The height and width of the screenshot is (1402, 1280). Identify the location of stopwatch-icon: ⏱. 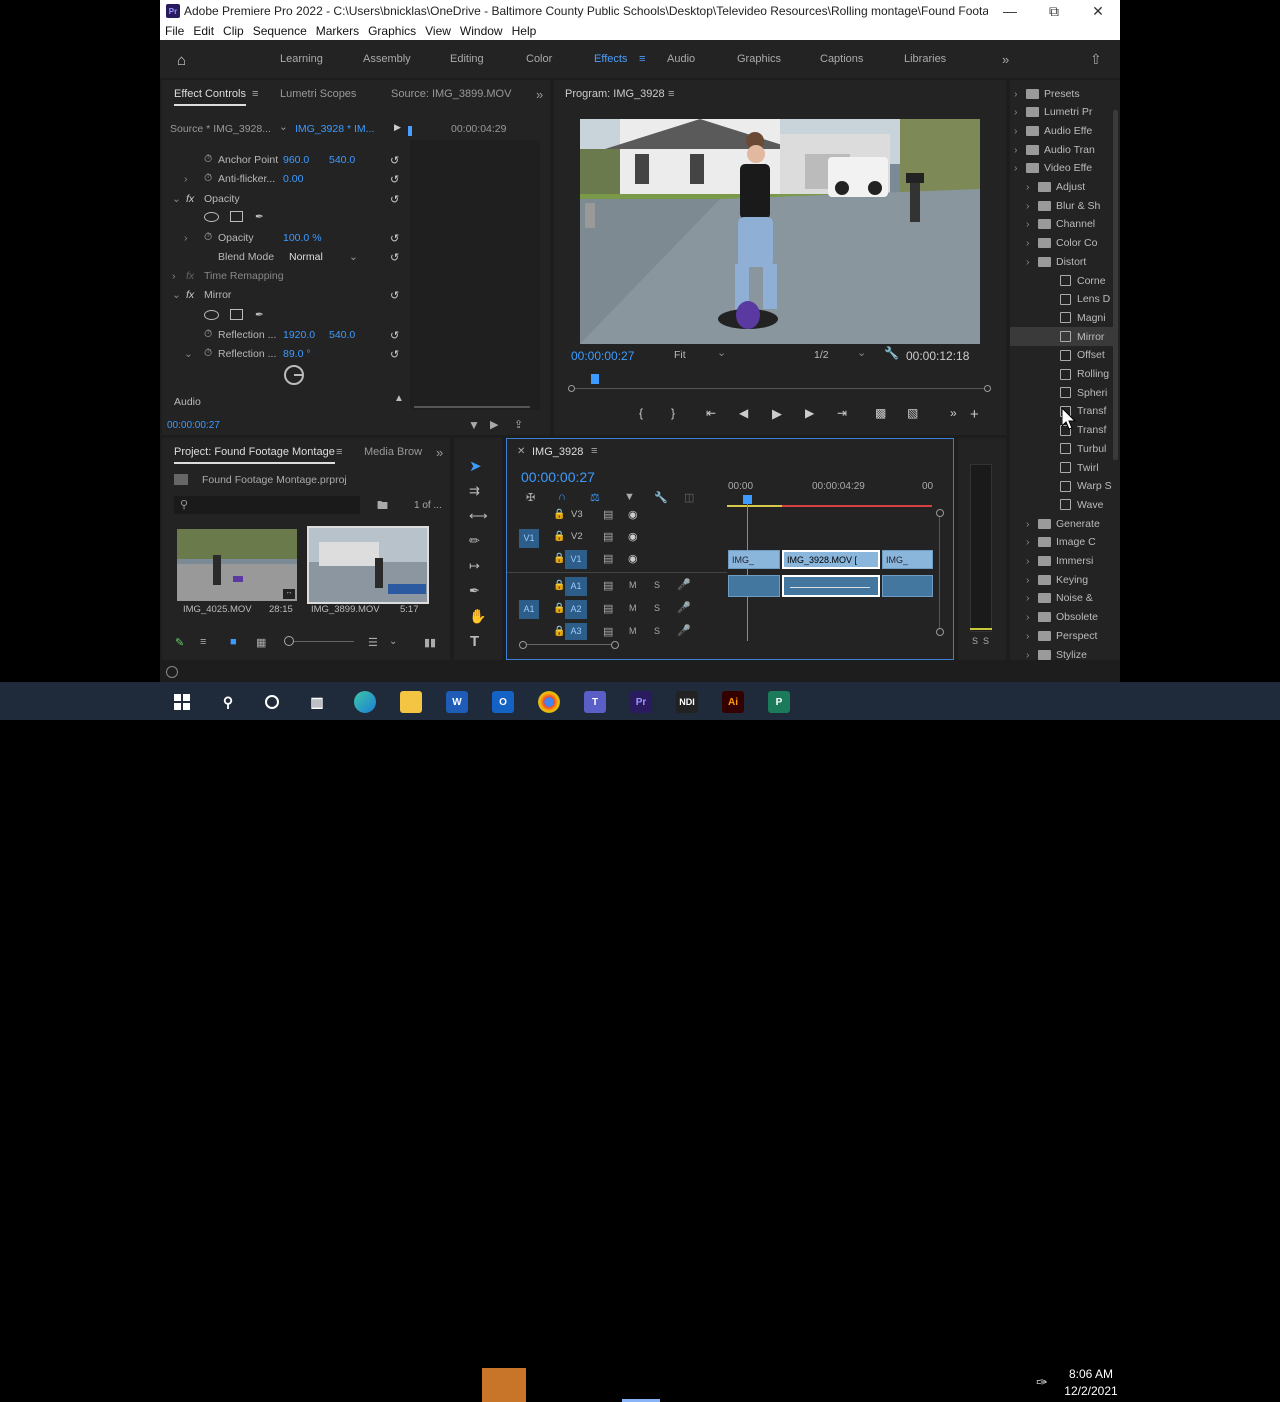
(208, 353).